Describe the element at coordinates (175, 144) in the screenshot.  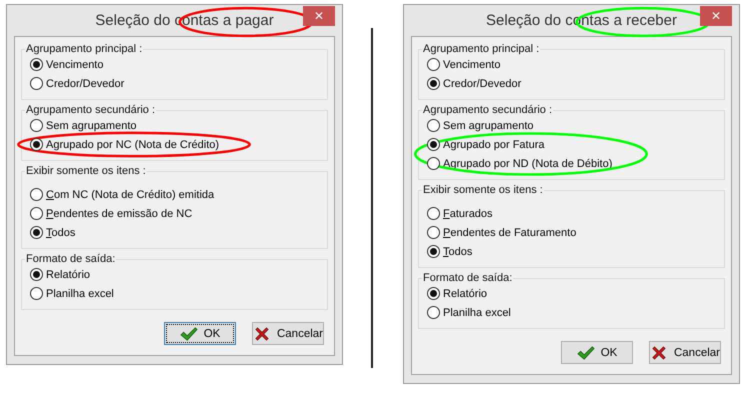
I see `radio-option: Agrupado por NC (Nota de Crédito)` at that location.